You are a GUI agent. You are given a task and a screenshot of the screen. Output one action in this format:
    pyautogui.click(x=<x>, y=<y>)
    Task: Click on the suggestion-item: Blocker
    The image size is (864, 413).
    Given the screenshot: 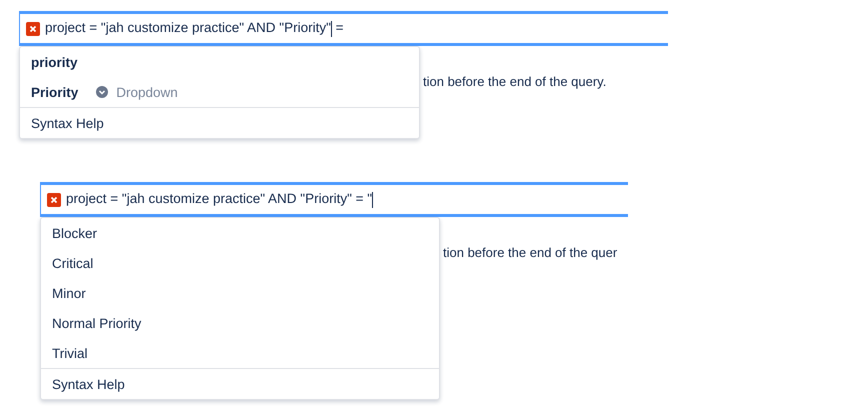 What is the action you would take?
    pyautogui.click(x=240, y=233)
    